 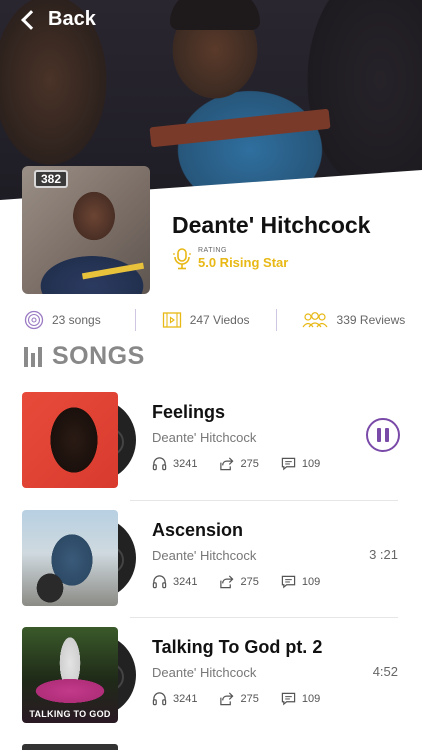 I want to click on songs-section-header: SONGS, so click(x=84, y=356).